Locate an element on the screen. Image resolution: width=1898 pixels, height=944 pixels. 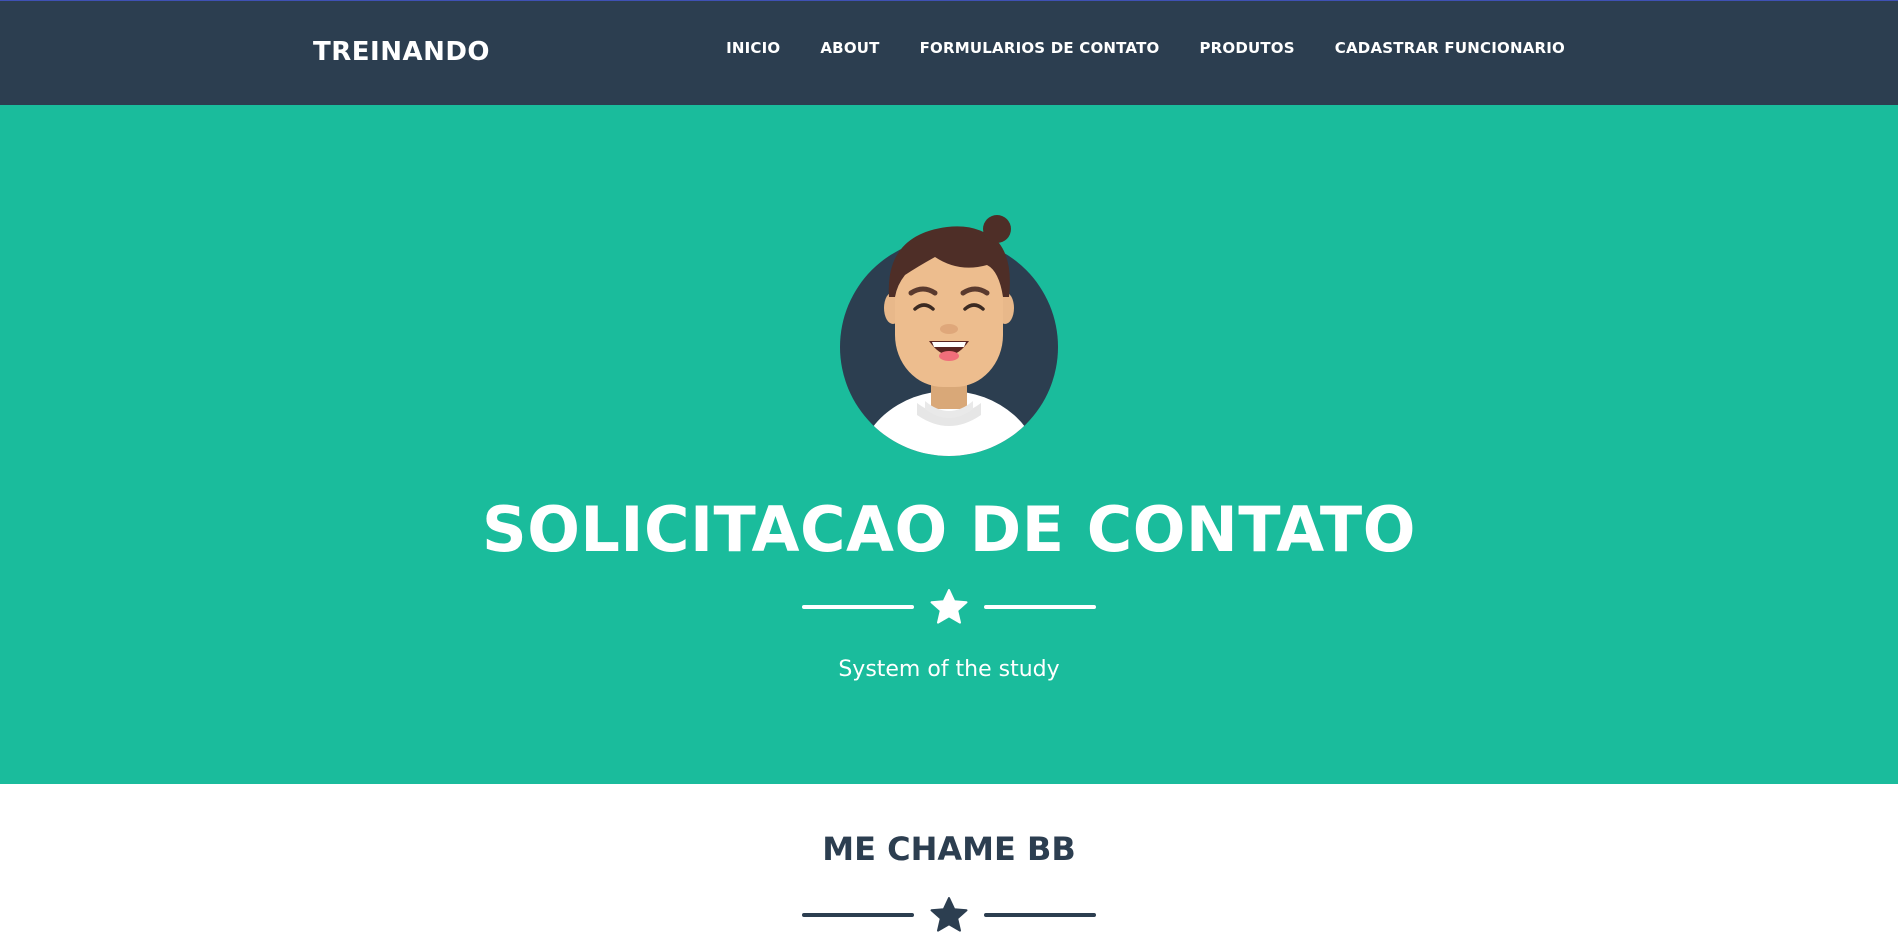
nav-item-formularios-de-contato: FORMULARIOS DE CONTATO is located at coordinates (1040, 48).